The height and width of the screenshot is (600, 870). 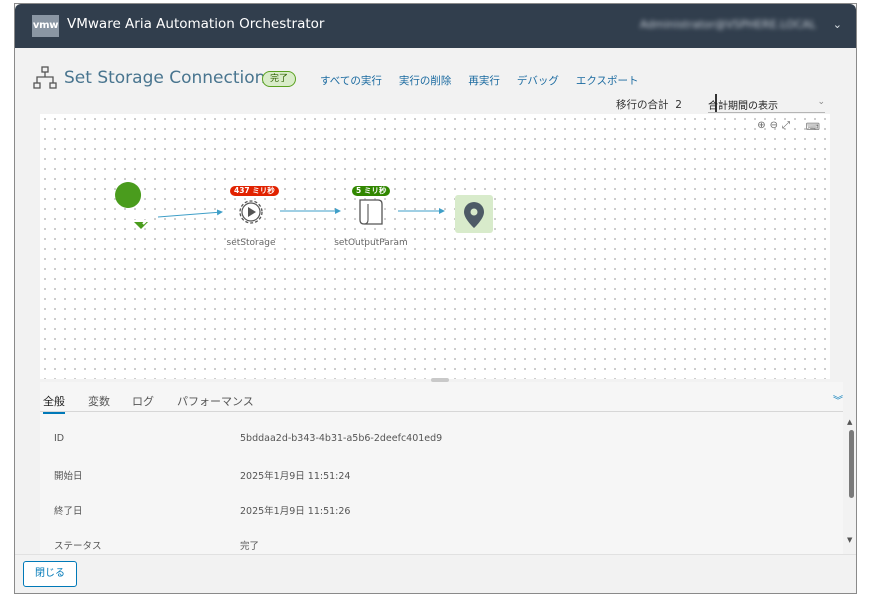 What do you see at coordinates (254, 191) in the screenshot?
I see `duration-badge: 437 ミリ秒` at bounding box center [254, 191].